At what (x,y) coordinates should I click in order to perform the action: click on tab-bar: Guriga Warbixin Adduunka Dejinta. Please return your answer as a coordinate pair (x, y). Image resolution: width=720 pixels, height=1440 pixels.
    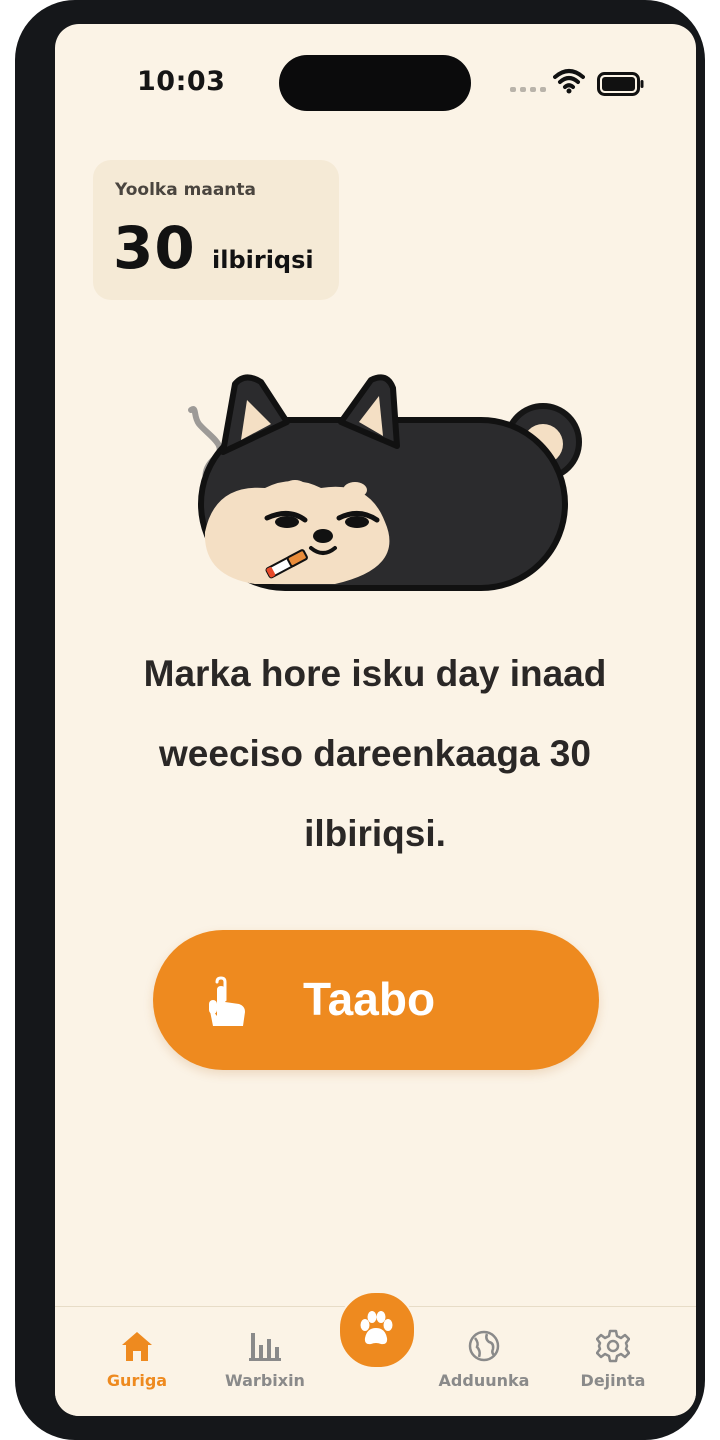
    Looking at the image, I should click on (375, 1353).